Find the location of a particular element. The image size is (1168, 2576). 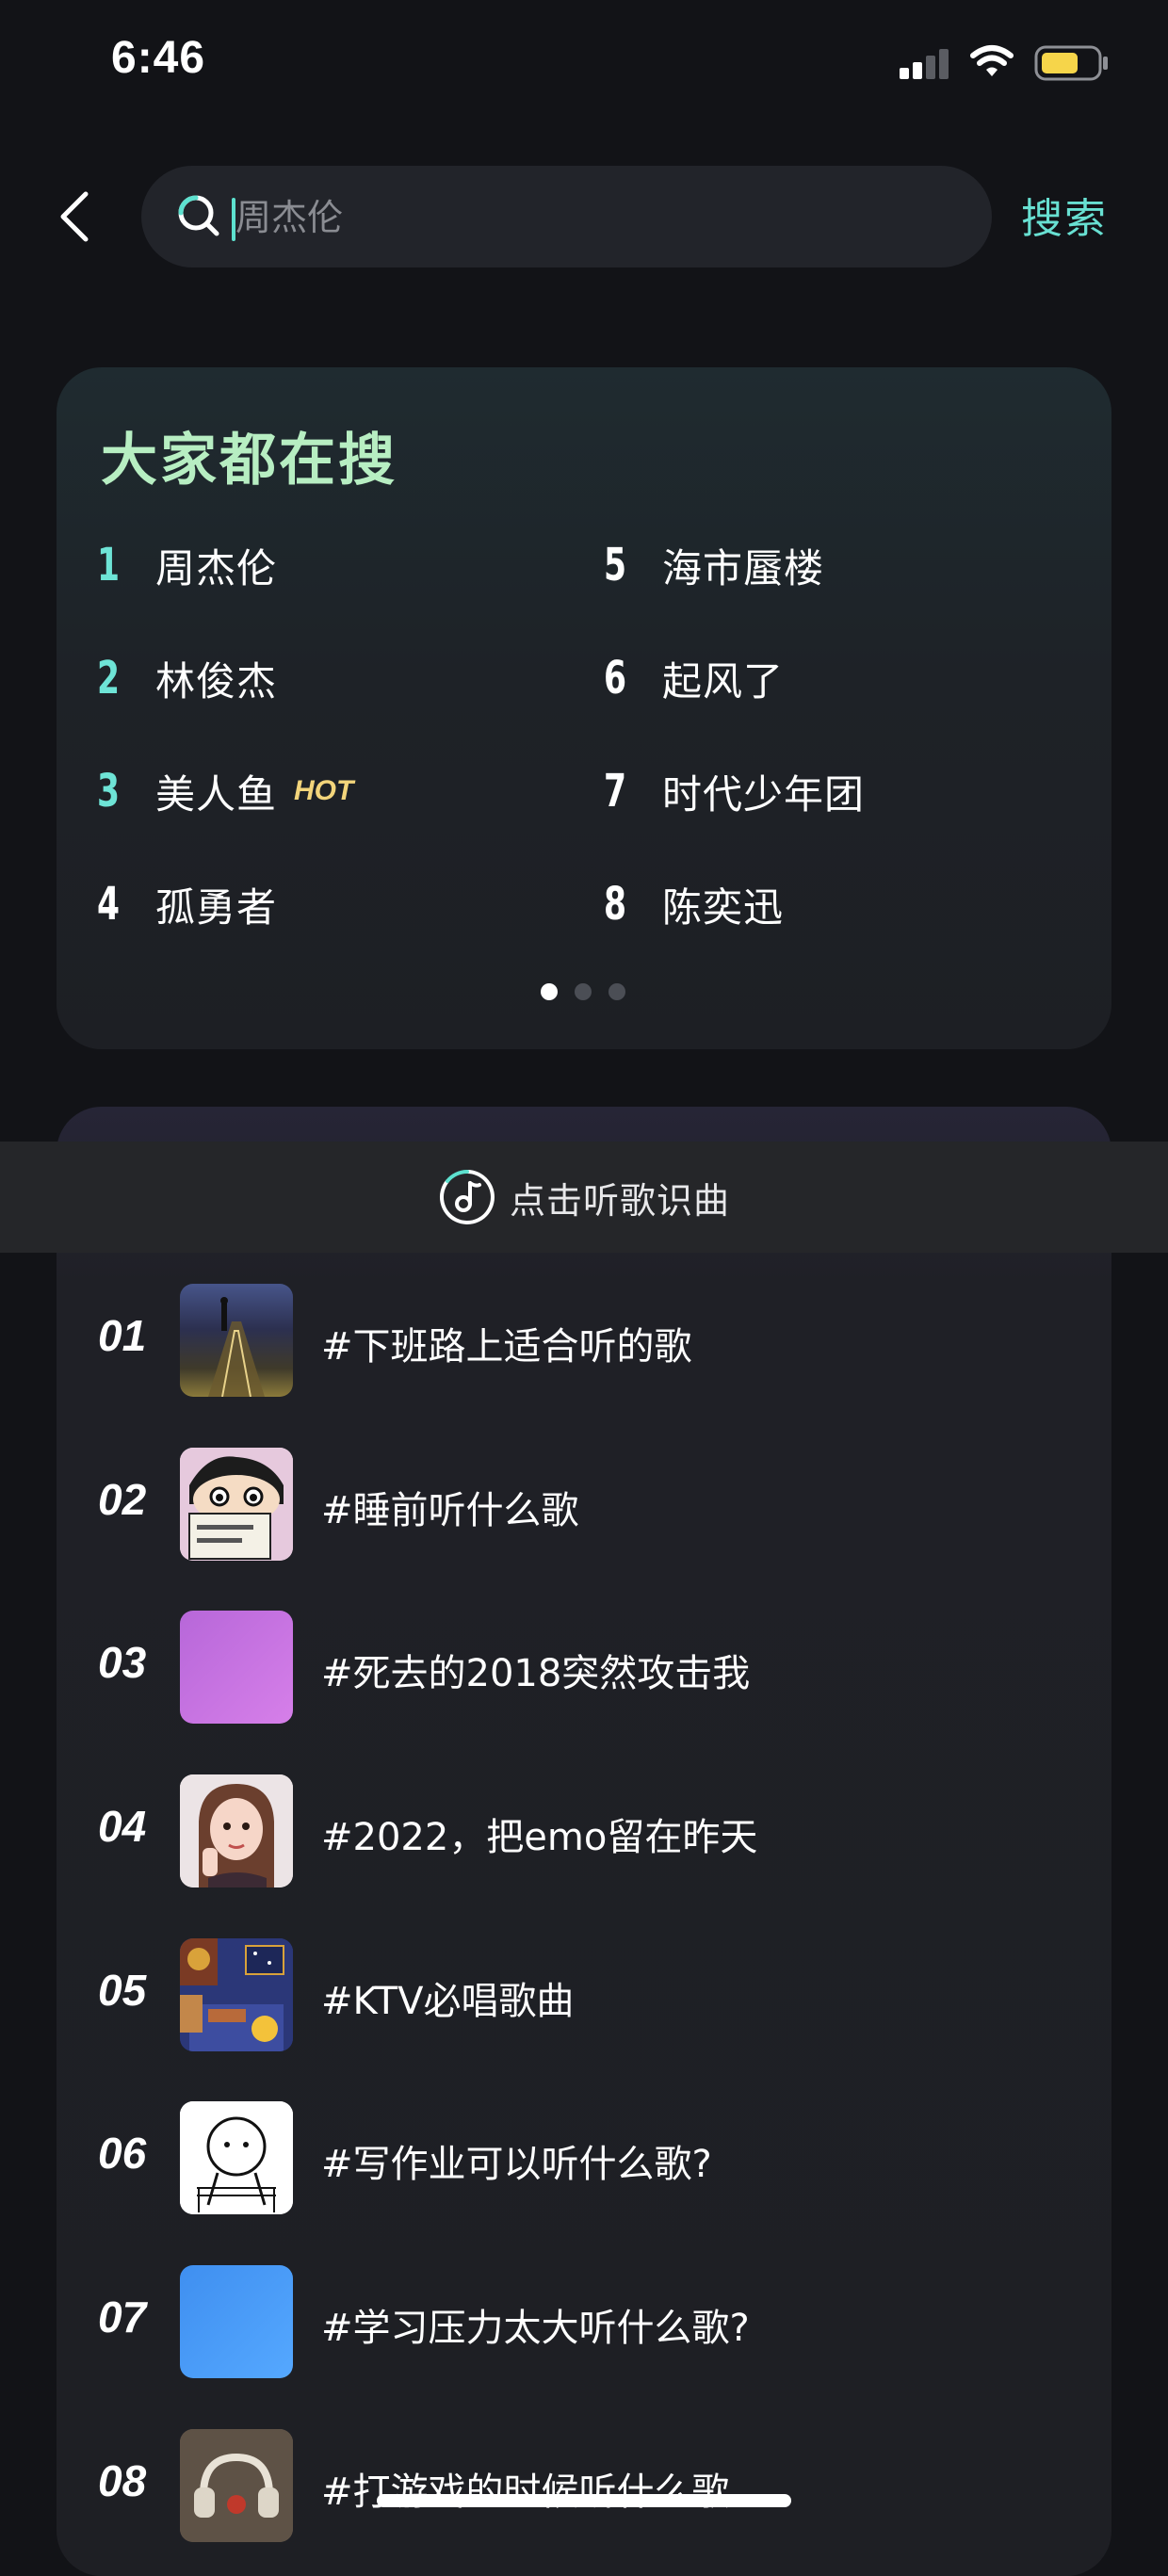

status-bar: 6:46 is located at coordinates (584, 66).